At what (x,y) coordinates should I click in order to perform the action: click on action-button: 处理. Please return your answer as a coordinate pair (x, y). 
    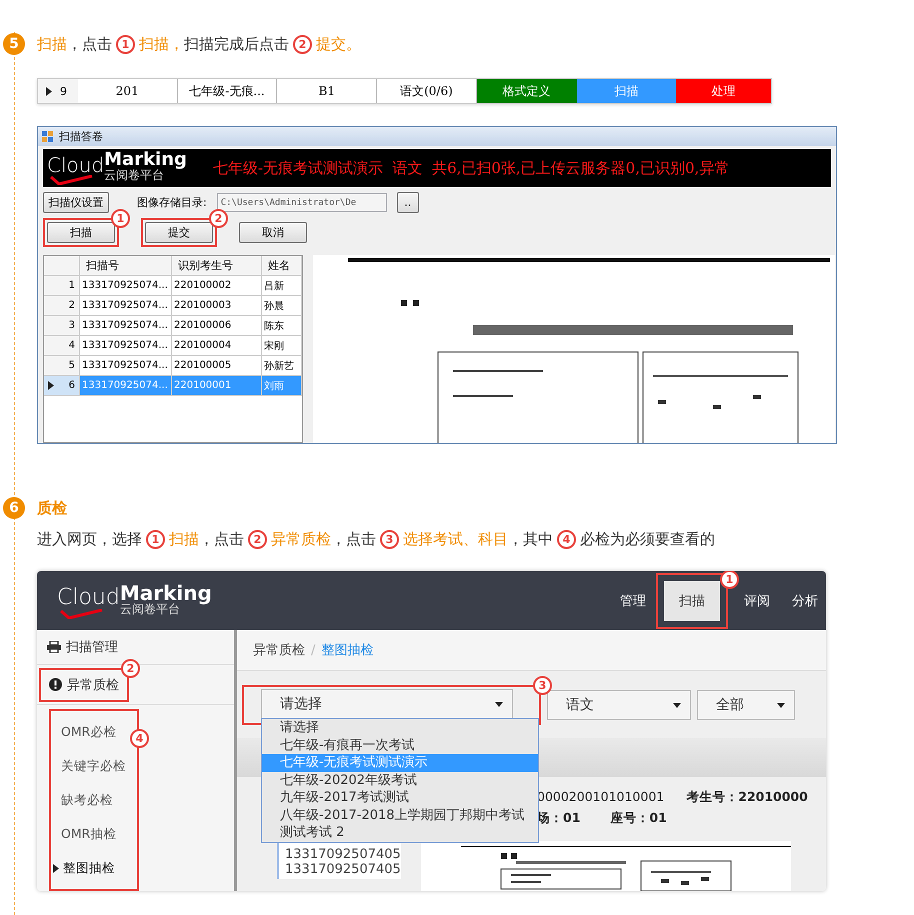
    Looking at the image, I should click on (723, 91).